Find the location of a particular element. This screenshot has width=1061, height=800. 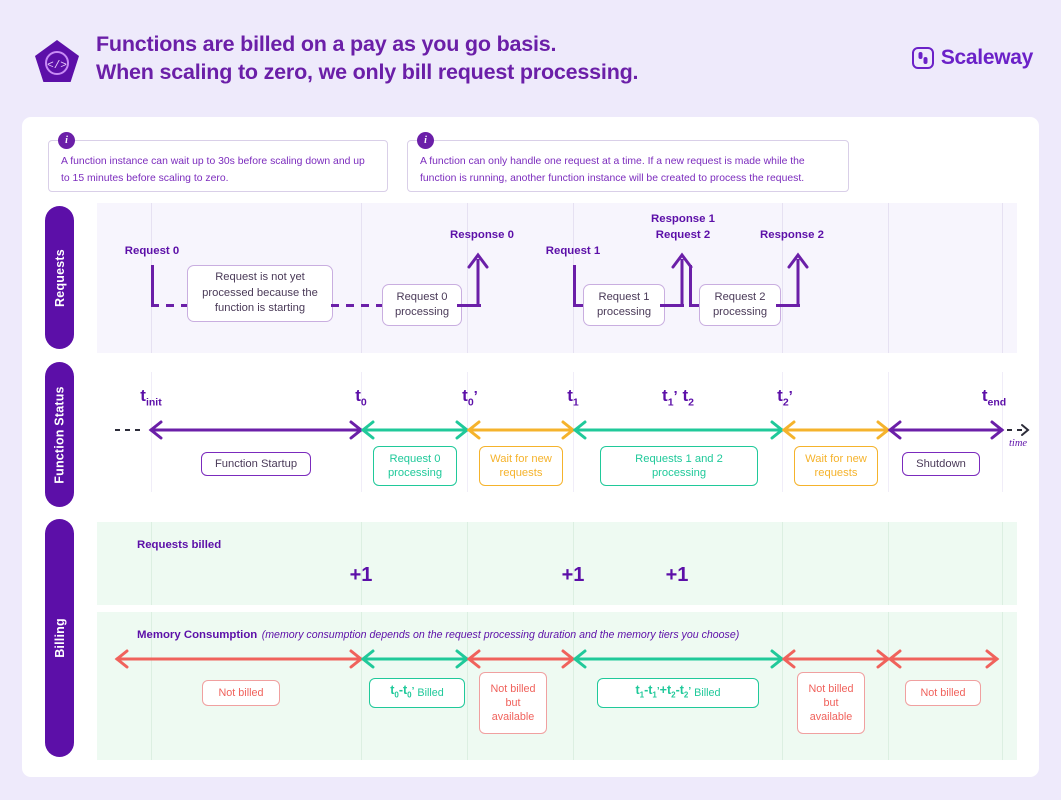

billing-box-not-billed-2: Not billed is located at coordinates (943, 693).